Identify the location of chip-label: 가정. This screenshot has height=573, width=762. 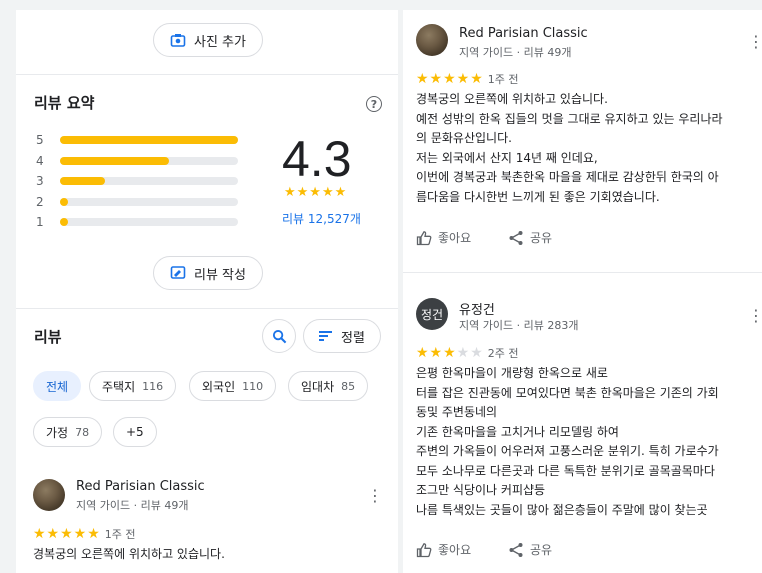
(57, 432).